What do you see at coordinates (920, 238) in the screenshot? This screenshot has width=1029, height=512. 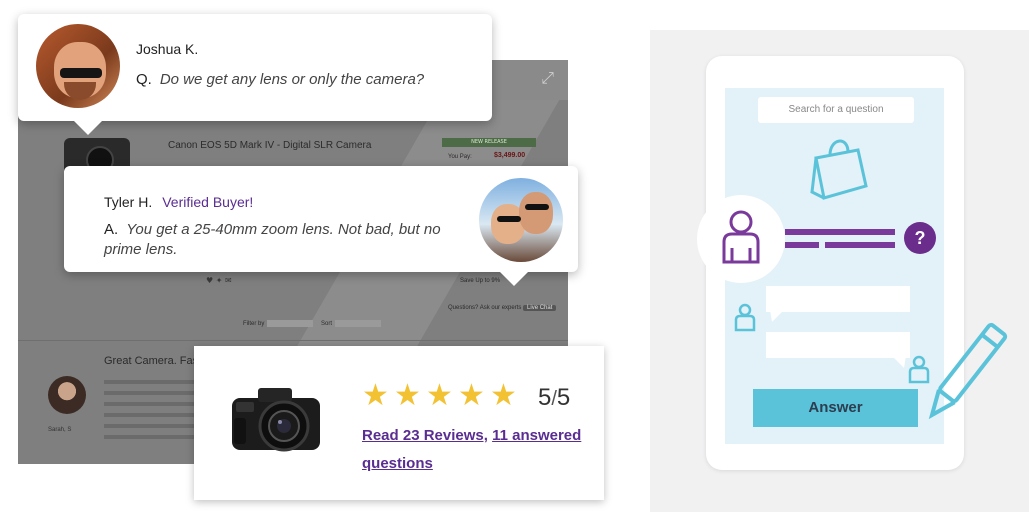 I see `question-mark-icon: ?` at bounding box center [920, 238].